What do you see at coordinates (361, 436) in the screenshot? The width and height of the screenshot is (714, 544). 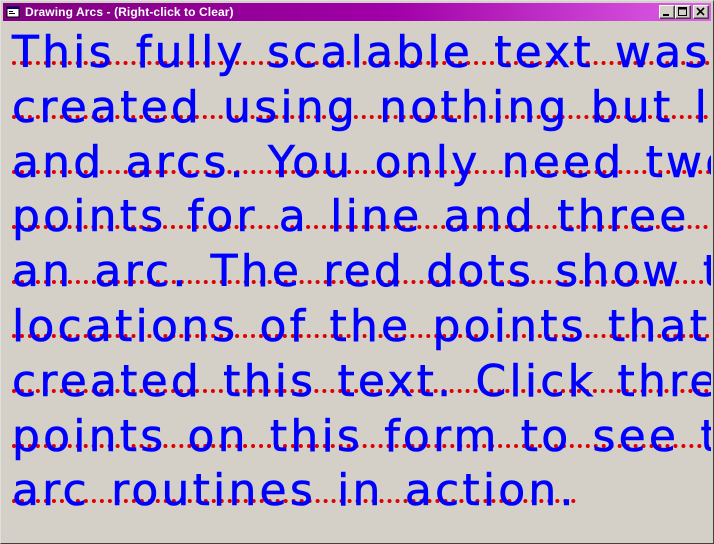 I see `text-line-8: points on this form to see the` at bounding box center [361, 436].